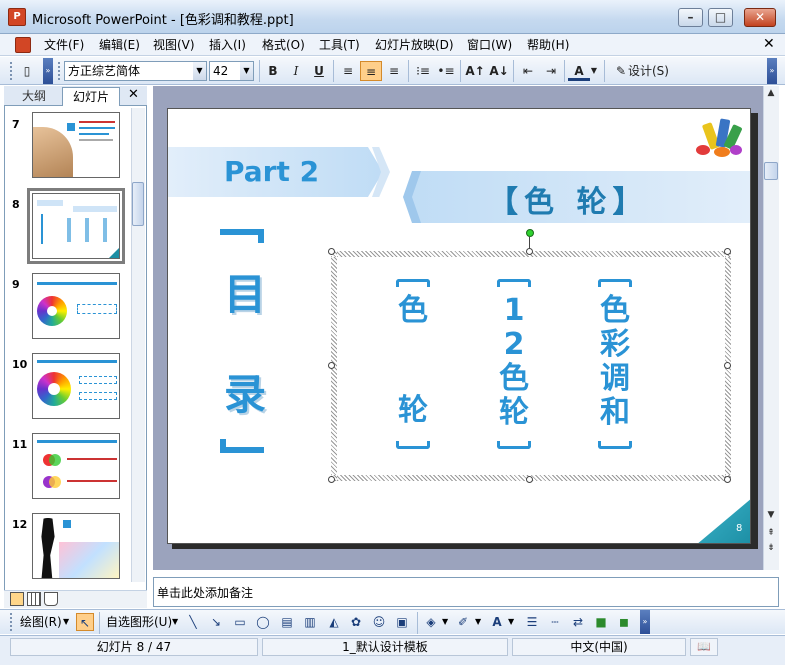 This screenshot has width=785, height=665. Describe the element at coordinates (240, 622) in the screenshot. I see `rectangle-icon: ▭` at that location.